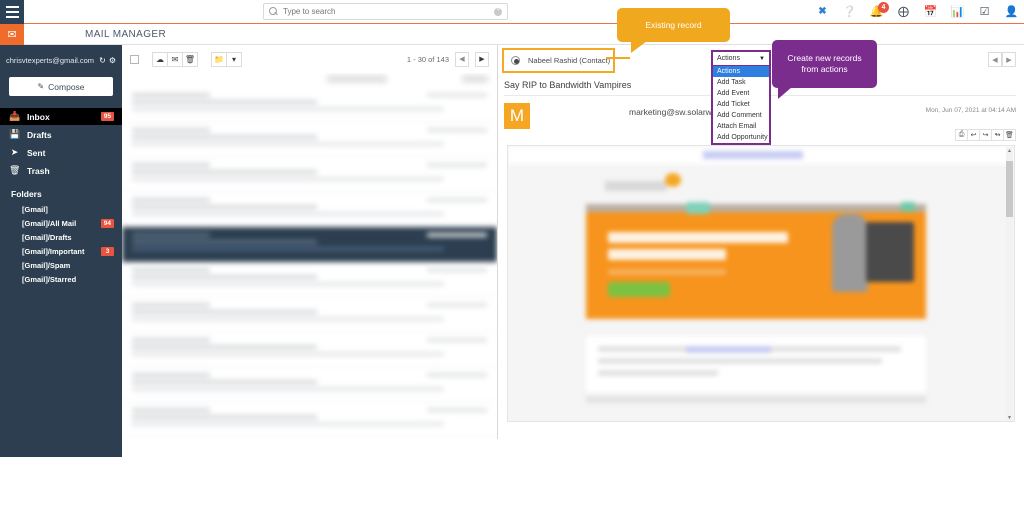 Image resolution: width=1024 pixels, height=517 pixels. What do you see at coordinates (741, 82) in the screenshot?
I see `menu-item-add-task: Add Task` at bounding box center [741, 82].